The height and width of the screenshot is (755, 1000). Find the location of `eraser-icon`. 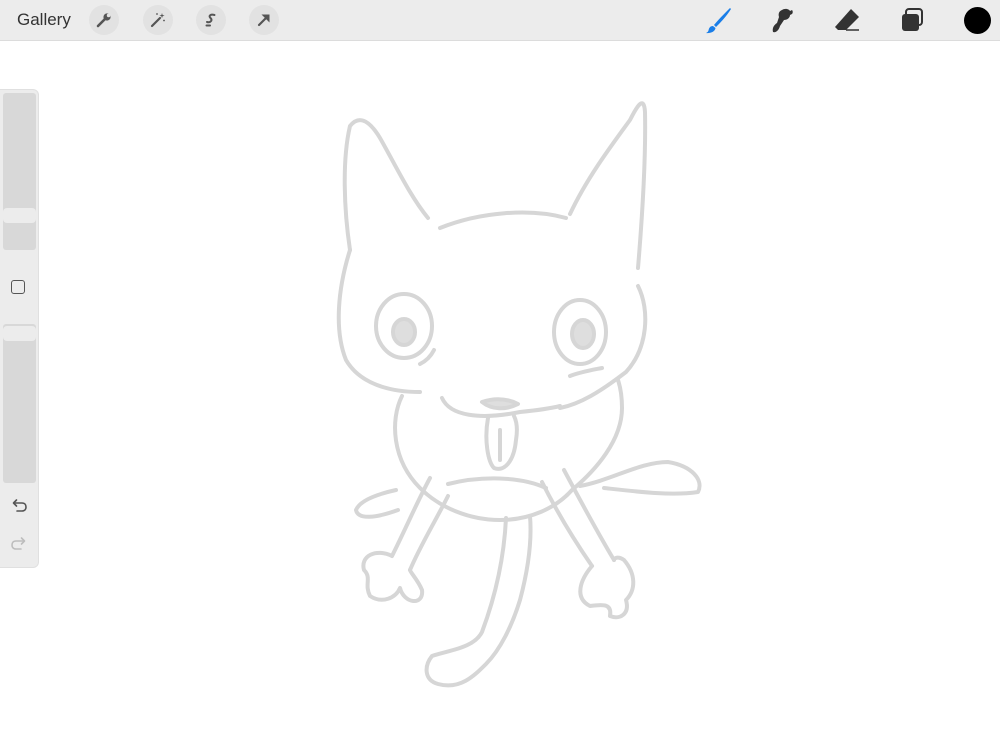

eraser-icon is located at coordinates (847, 20).